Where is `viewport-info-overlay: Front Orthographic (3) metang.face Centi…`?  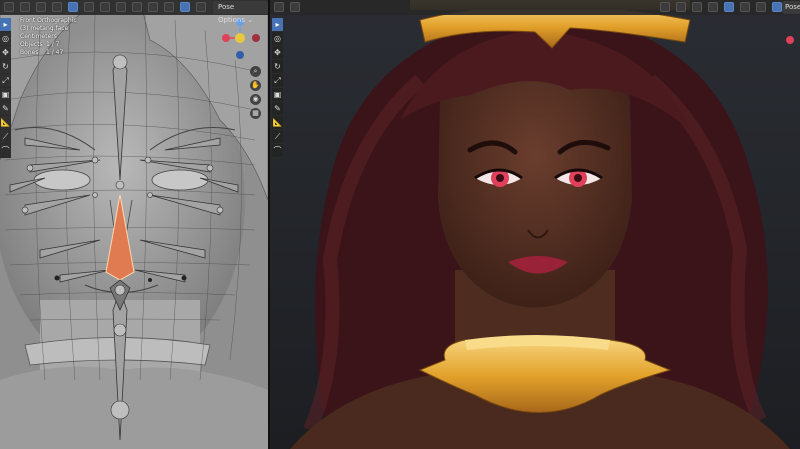
viewport-info-overlay: Front Orthographic (3) metang.face Centi… is located at coordinates (48, 37).